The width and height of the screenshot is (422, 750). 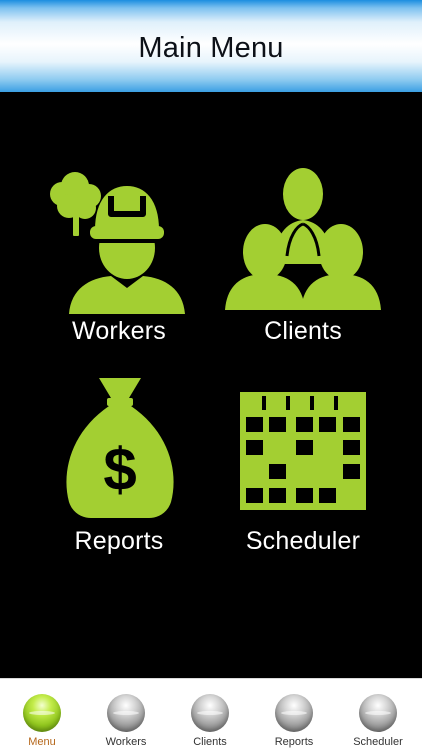 I want to click on tab-menu: Menu, so click(x=42, y=714).